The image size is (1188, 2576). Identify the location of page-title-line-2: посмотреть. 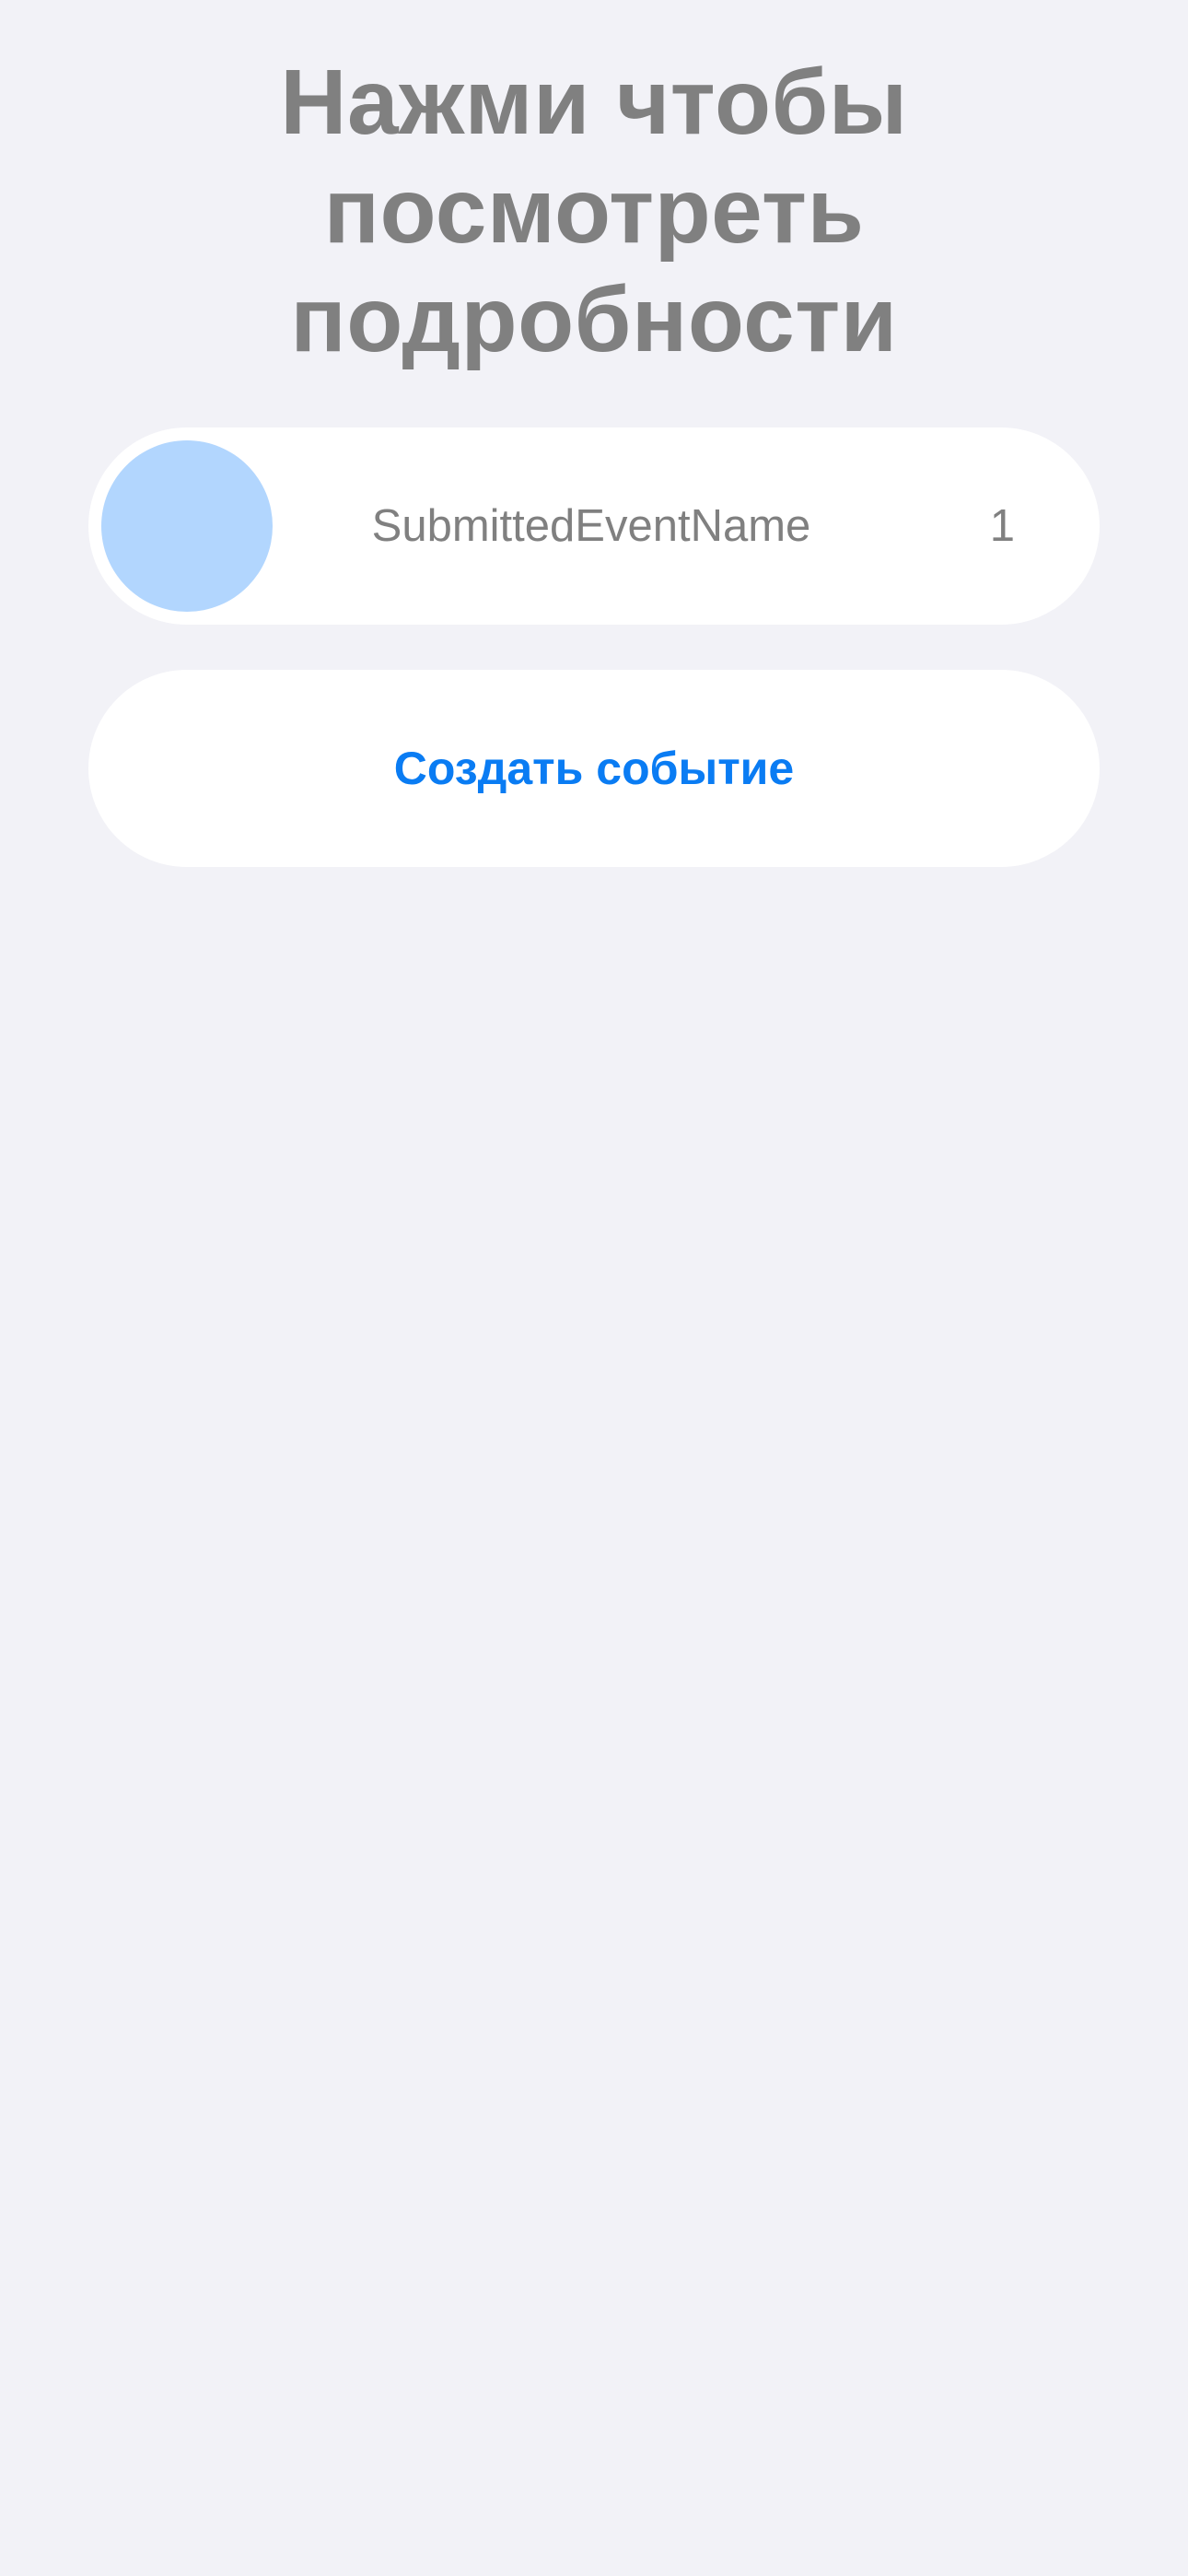
(594, 211).